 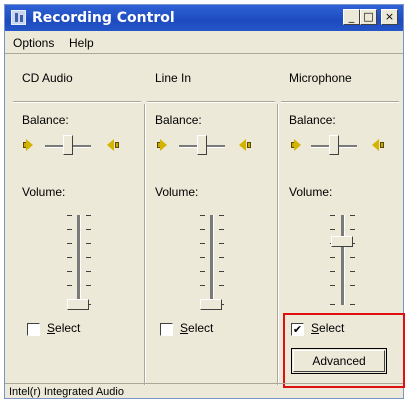 I want to click on minimize-button: _, so click(x=351, y=17).